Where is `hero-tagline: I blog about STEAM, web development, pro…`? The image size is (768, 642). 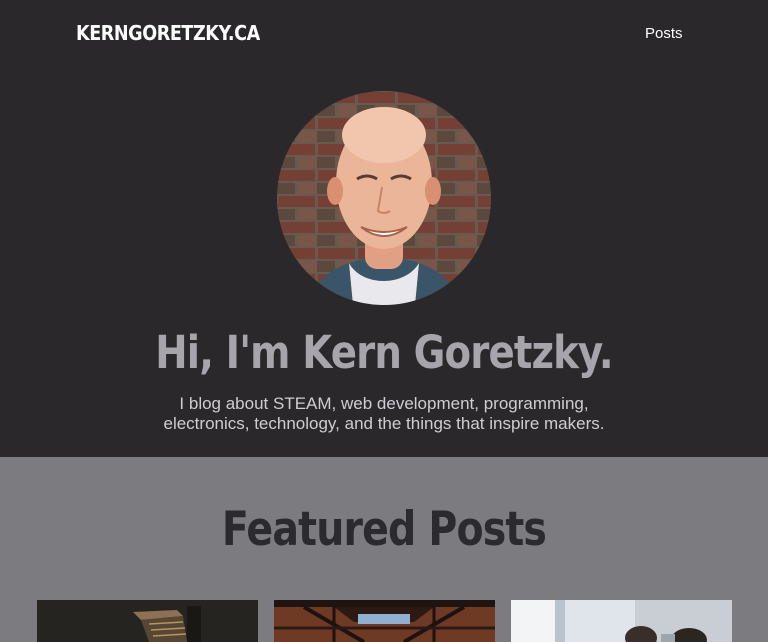 hero-tagline: I blog about STEAM, web development, pro… is located at coordinates (384, 414).